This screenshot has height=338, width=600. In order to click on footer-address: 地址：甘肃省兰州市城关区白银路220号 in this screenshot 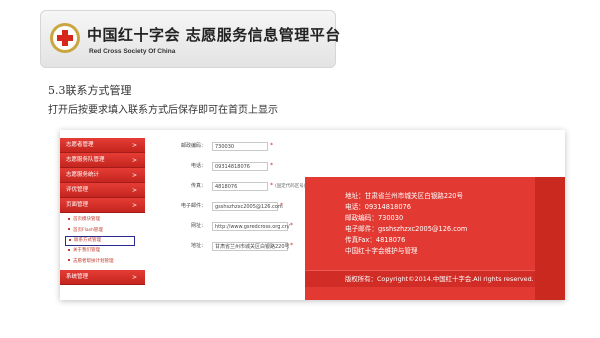, I will do `click(404, 196)`.